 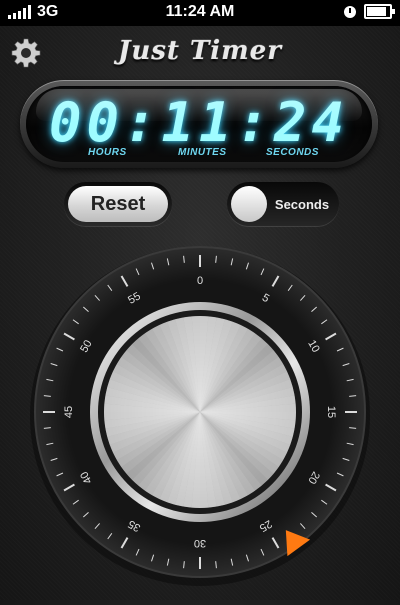 What do you see at coordinates (350, 11) in the screenshot?
I see `clock-icon` at bounding box center [350, 11].